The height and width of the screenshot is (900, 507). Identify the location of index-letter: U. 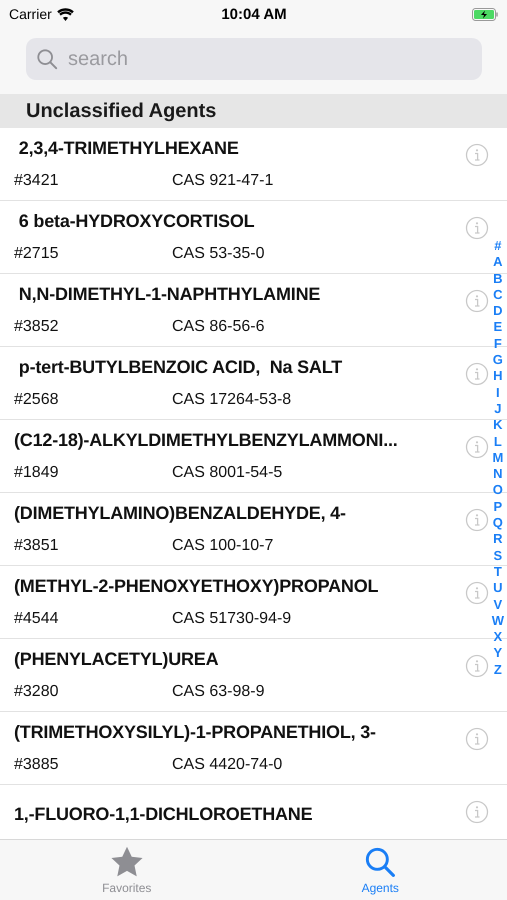
(498, 588).